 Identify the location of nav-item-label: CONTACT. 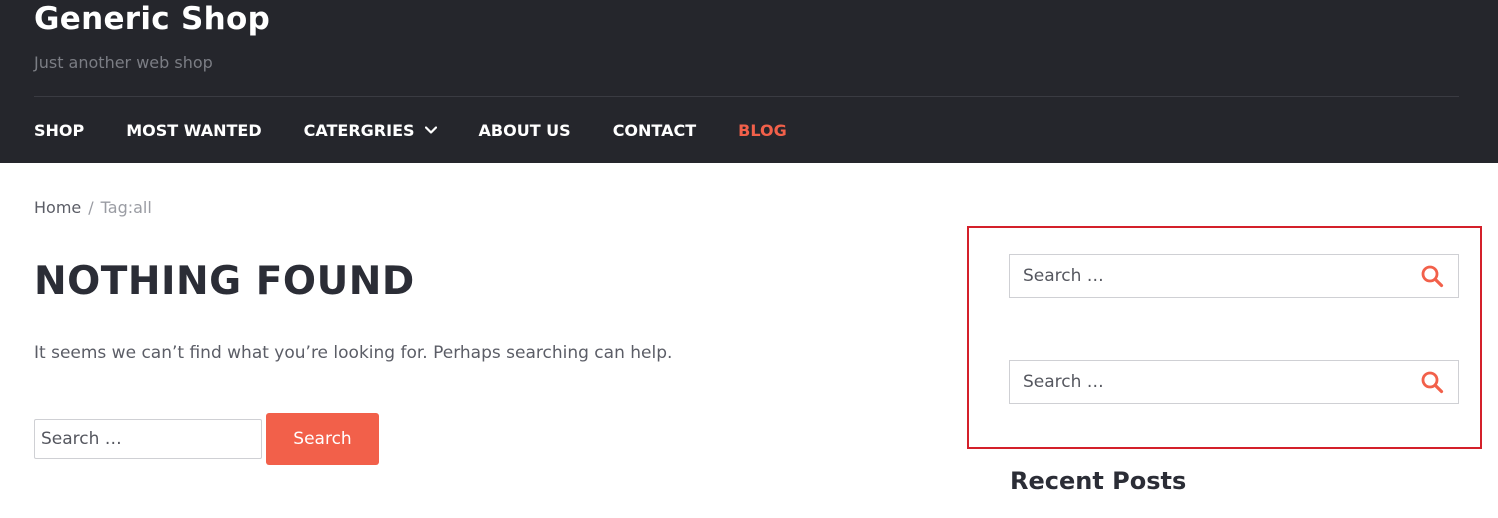
(654, 130).